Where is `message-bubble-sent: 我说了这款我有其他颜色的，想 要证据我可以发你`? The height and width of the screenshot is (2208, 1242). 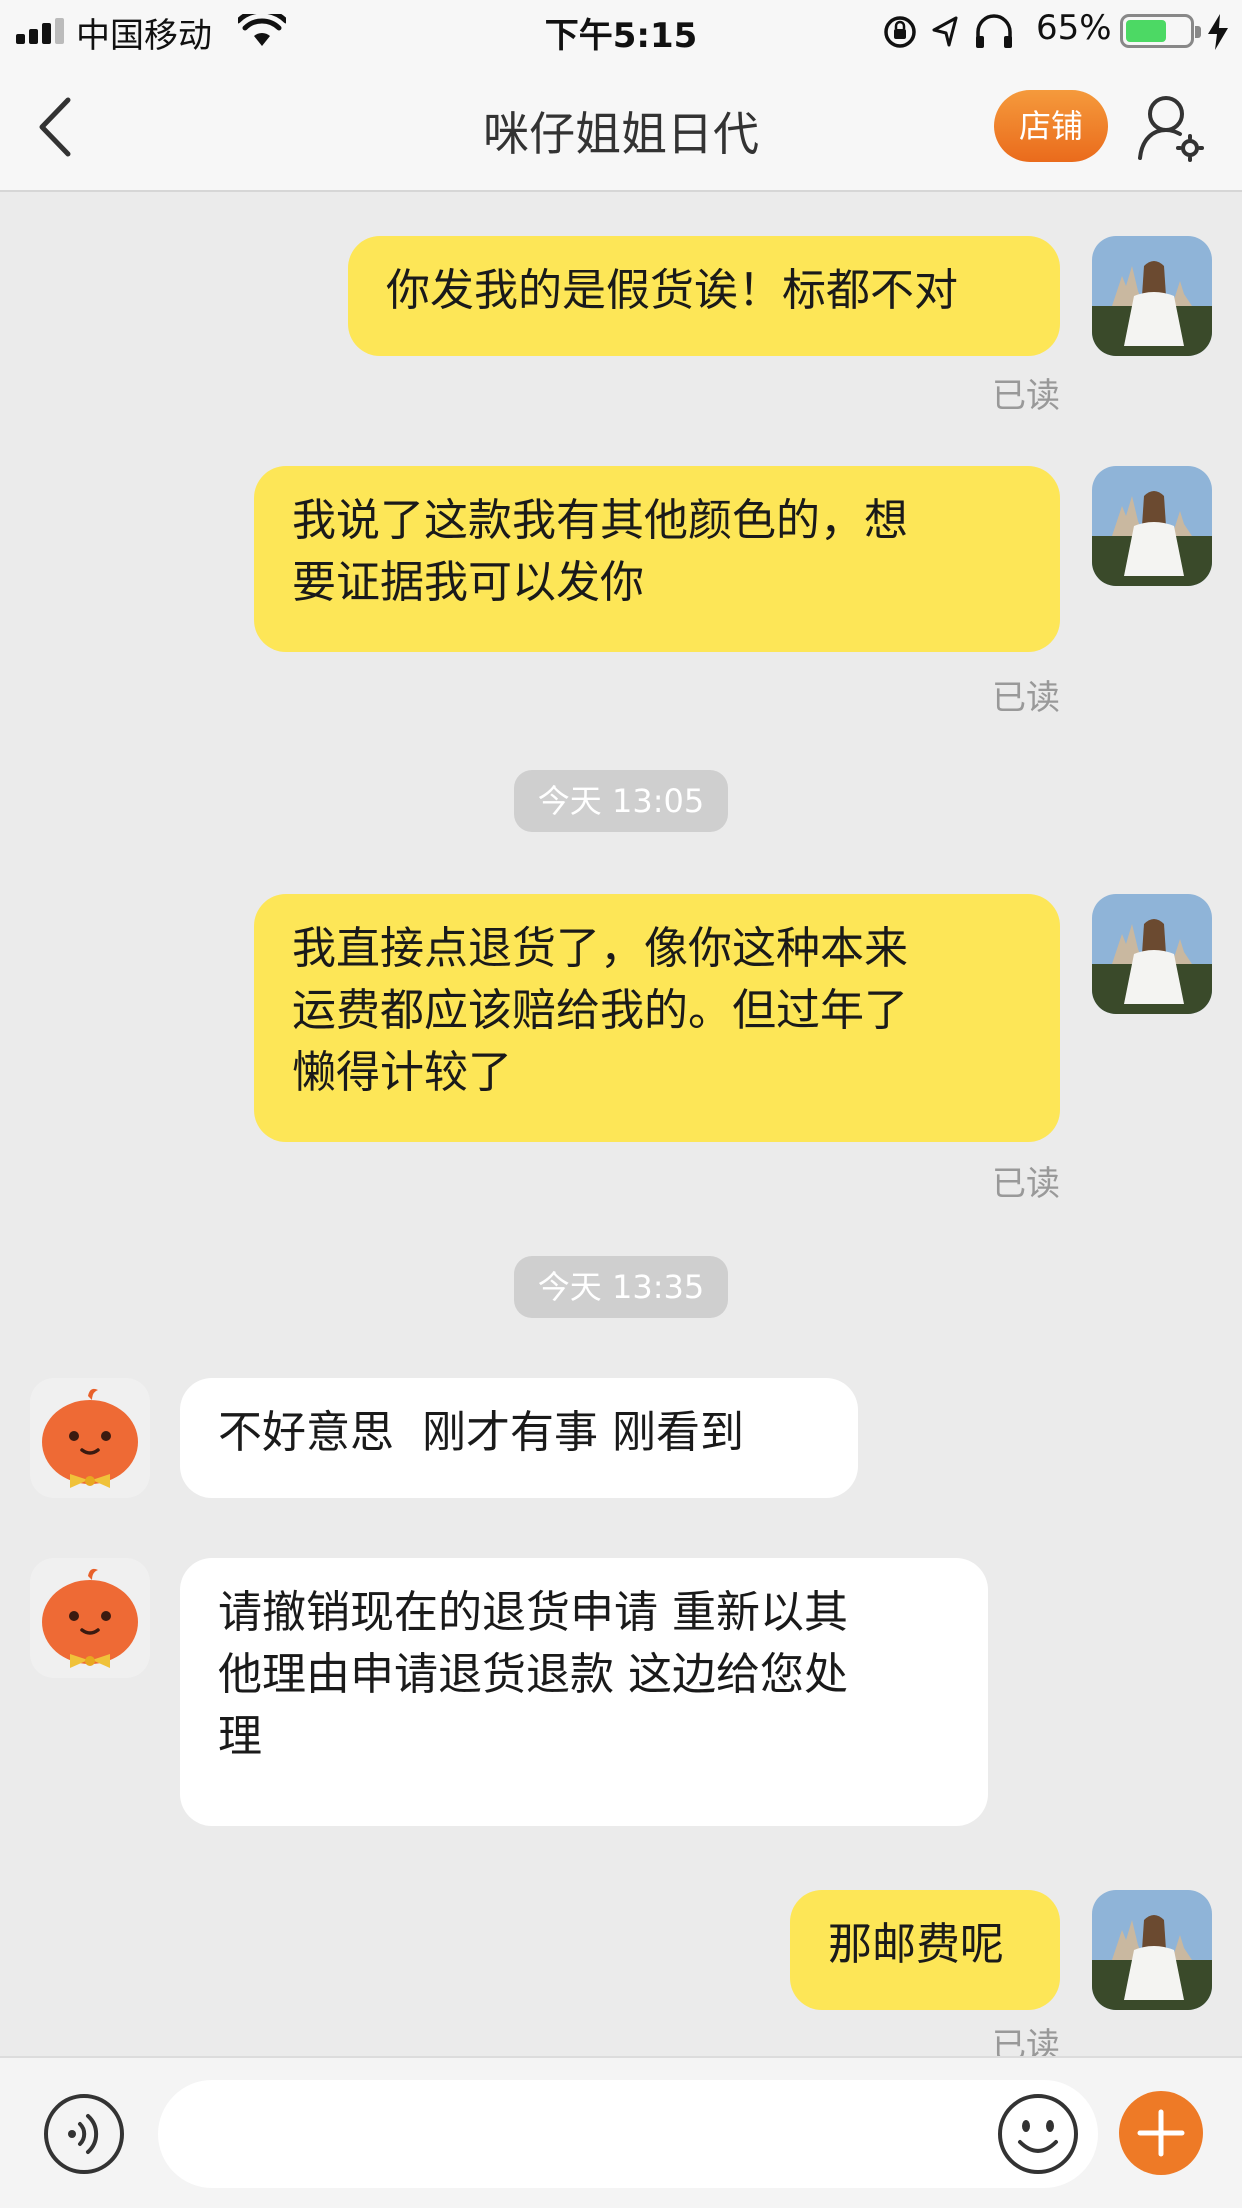
message-bubble-sent: 我说了这款我有其他颜色的，想 要证据我可以发你 is located at coordinates (657, 559).